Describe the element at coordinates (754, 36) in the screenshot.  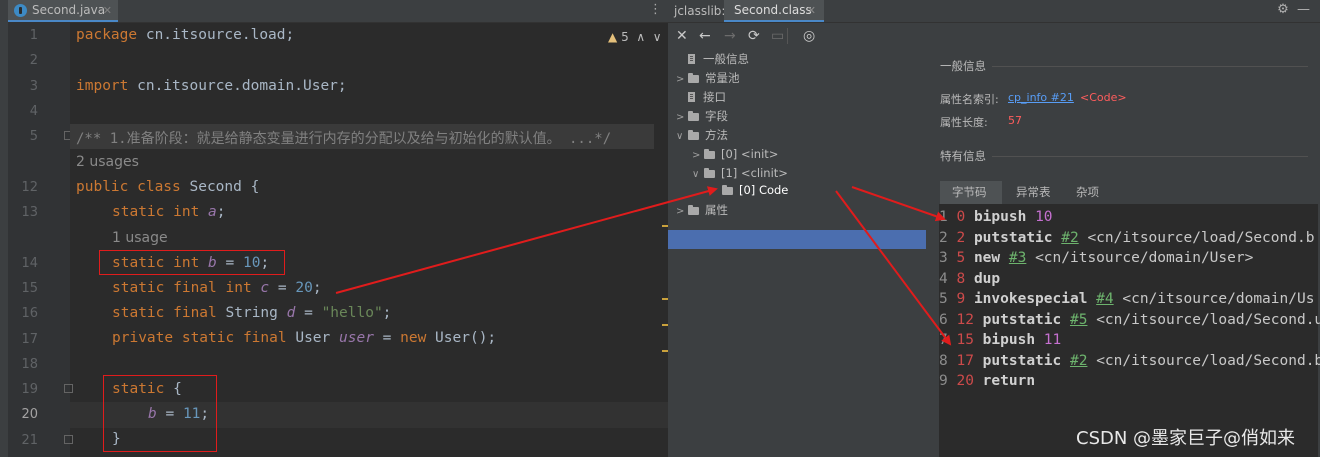
I see `refresh-icon: ⟳` at that location.